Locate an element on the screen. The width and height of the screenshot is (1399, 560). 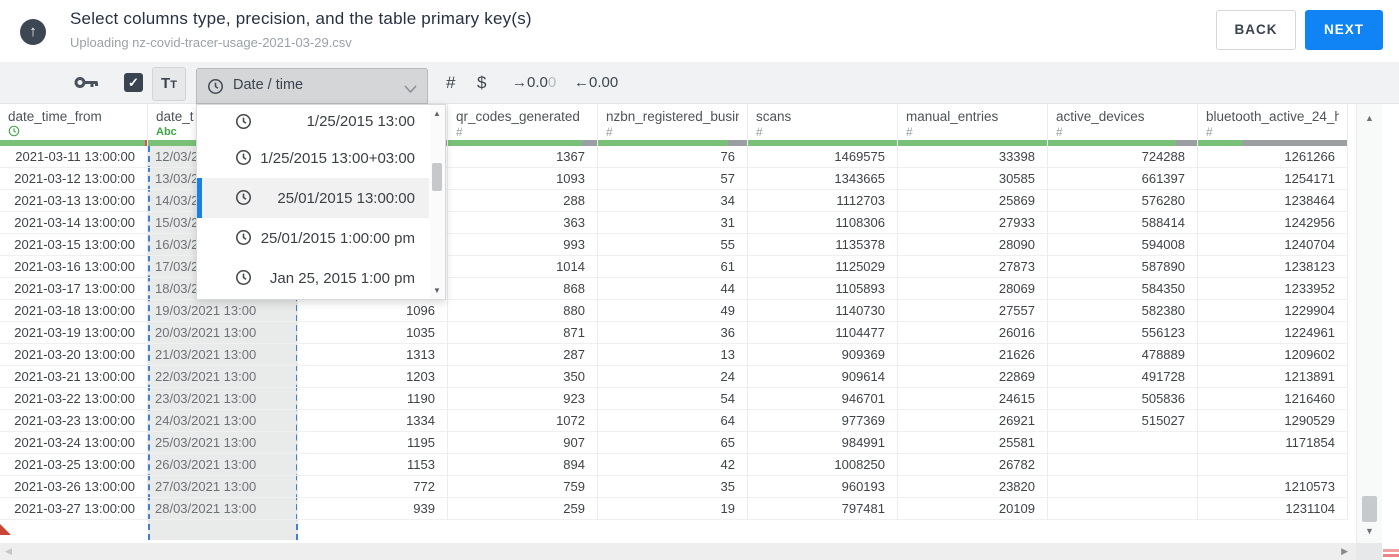
table-cell: 2021-03-13 13:00:00 is located at coordinates (73, 201).